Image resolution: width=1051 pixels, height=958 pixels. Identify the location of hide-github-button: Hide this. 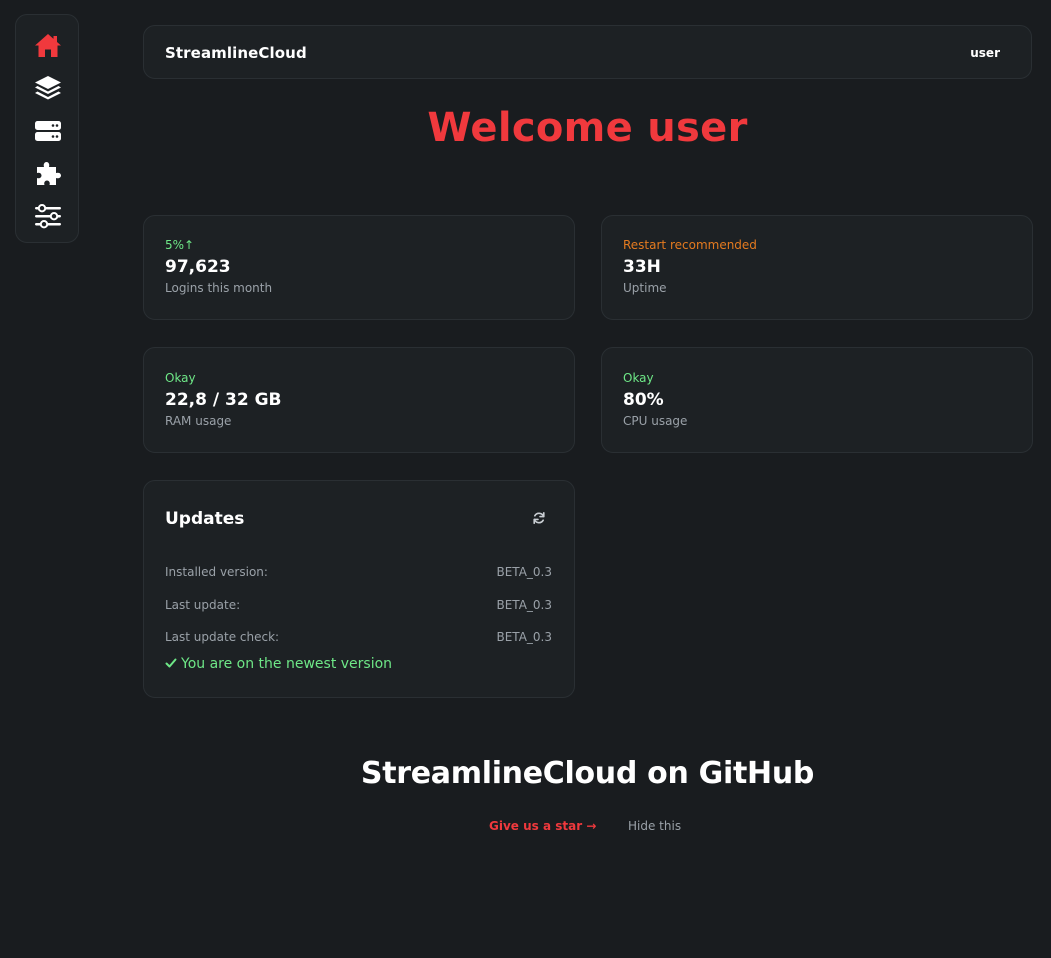
(654, 826).